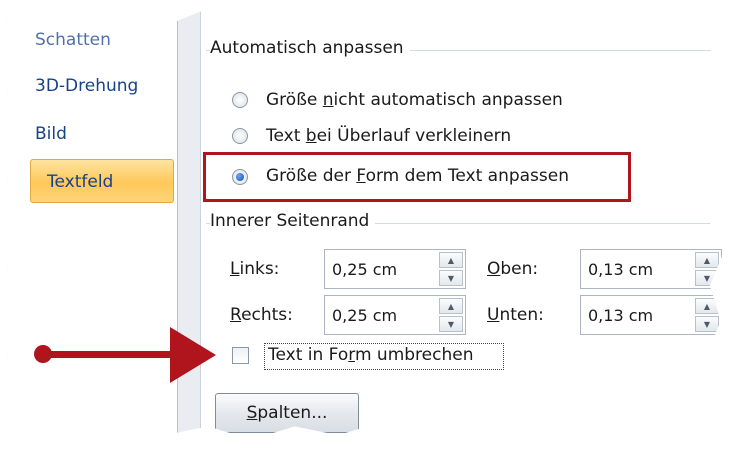 Image resolution: width=743 pixels, height=457 pixels. I want to click on radio-resize-shape-to-fit-label: Größe der Form dem Text anpassen, so click(417, 176).